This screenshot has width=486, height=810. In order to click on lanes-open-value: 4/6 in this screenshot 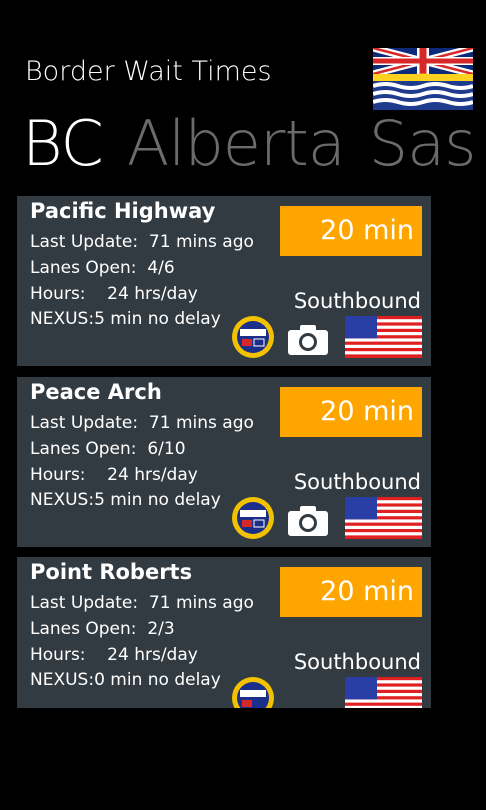, I will do `click(161, 268)`.